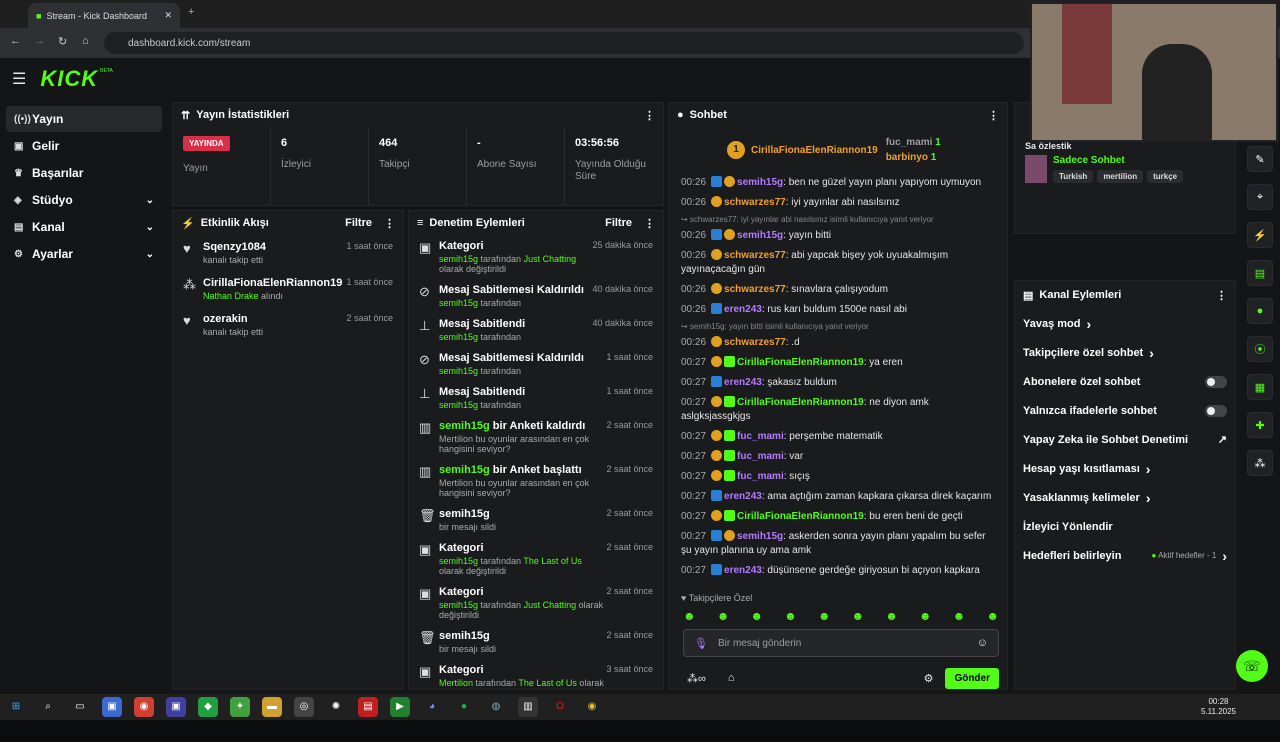 The image size is (1280, 742). Describe the element at coordinates (982, 643) in the screenshot. I see `emoji-icon: ☺` at that location.